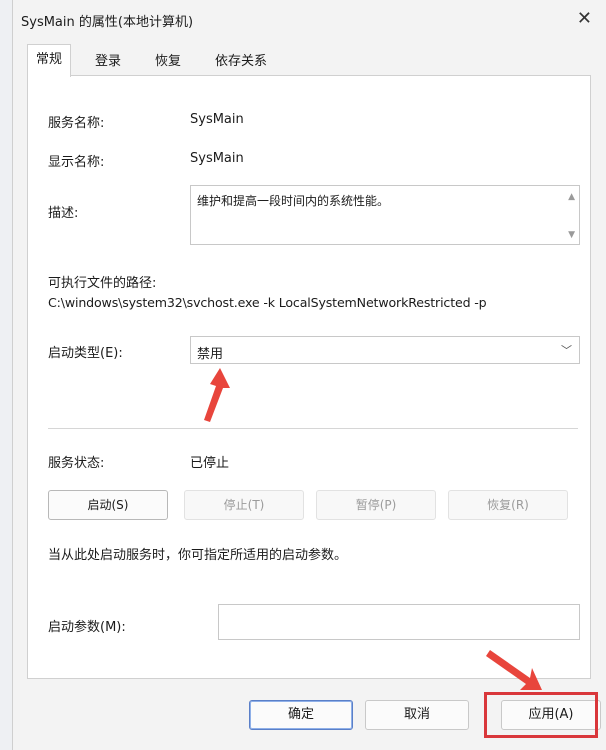 Image resolution: width=606 pixels, height=750 pixels. Describe the element at coordinates (566, 350) in the screenshot. I see `chevron-down-icon: ﹀` at that location.